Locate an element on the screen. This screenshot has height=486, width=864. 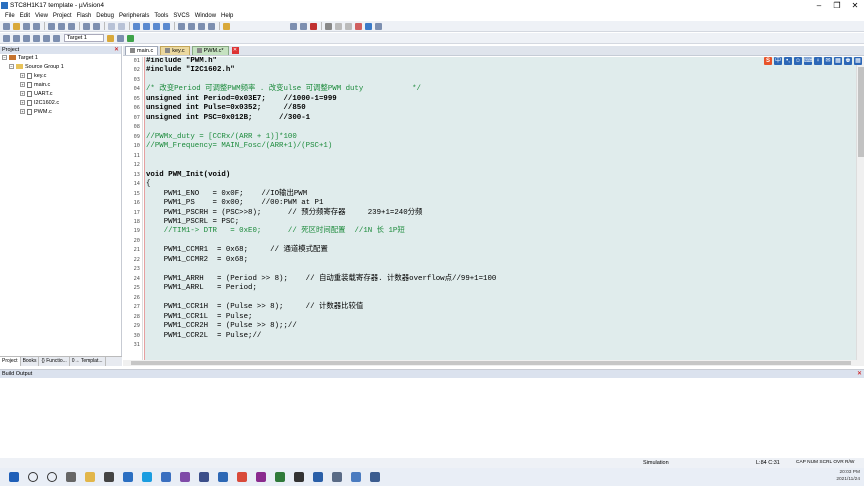
editor-tab-pwm: PWM.c* is located at coordinates (210, 50).